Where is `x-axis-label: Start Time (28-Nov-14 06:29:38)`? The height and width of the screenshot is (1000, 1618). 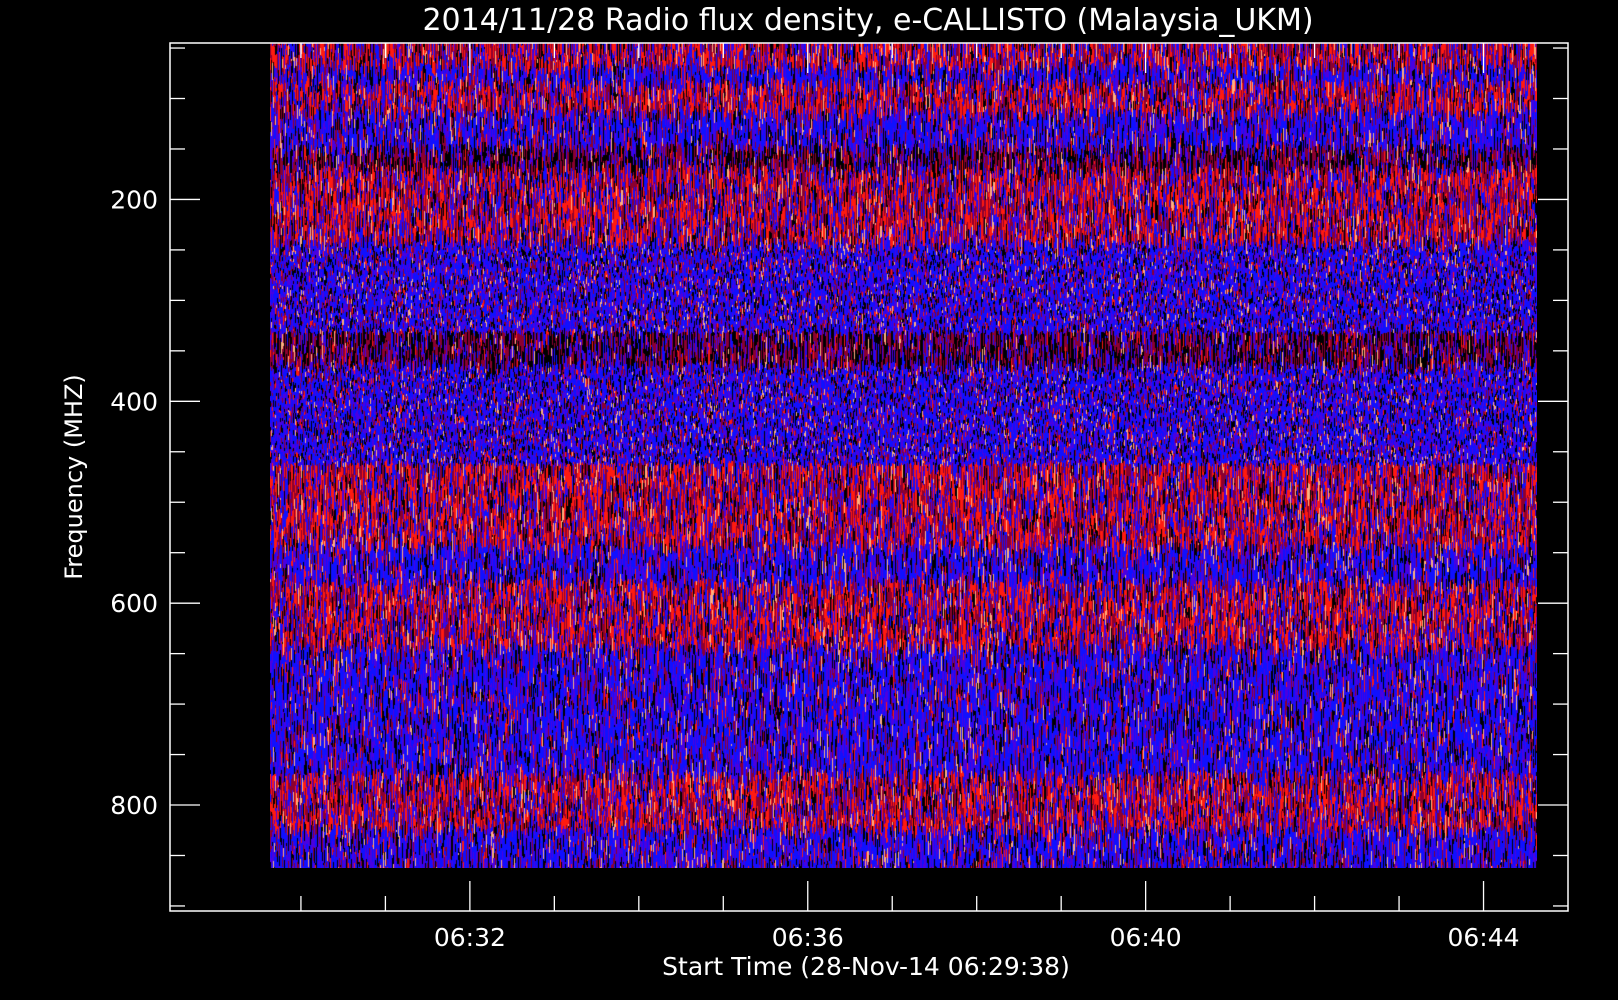
x-axis-label: Start Time (28-Nov-14 06:29:38) is located at coordinates (866, 966).